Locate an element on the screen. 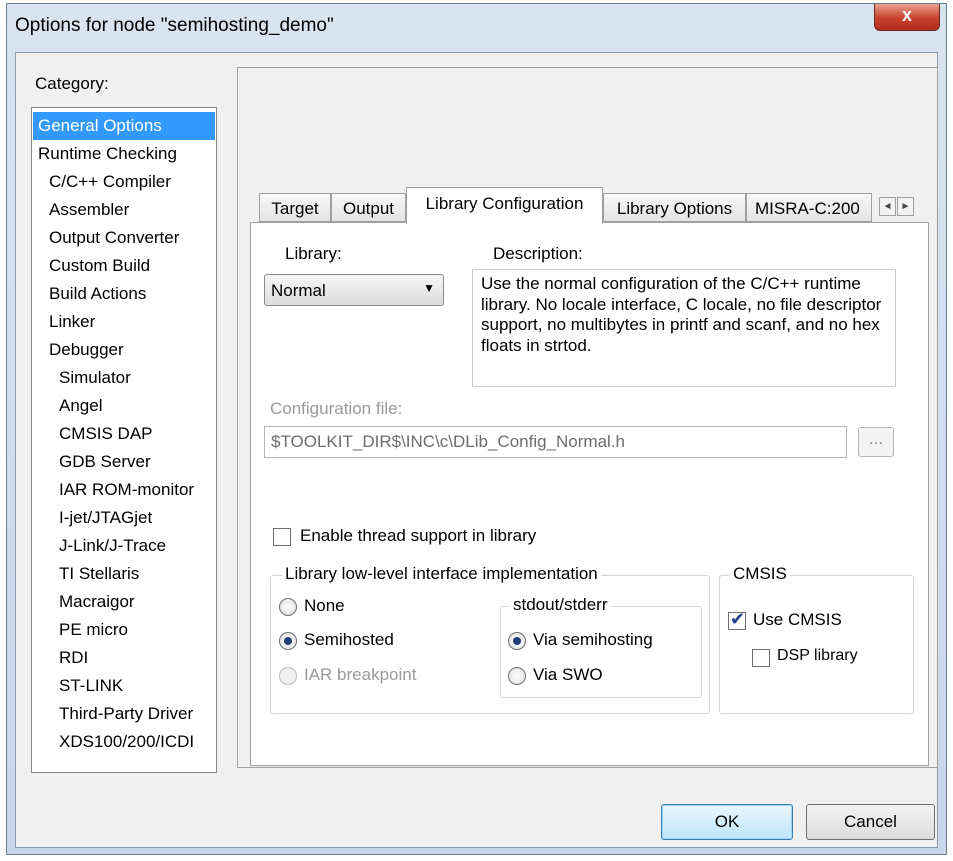 The width and height of the screenshot is (953, 861). close-button: x is located at coordinates (907, 17).